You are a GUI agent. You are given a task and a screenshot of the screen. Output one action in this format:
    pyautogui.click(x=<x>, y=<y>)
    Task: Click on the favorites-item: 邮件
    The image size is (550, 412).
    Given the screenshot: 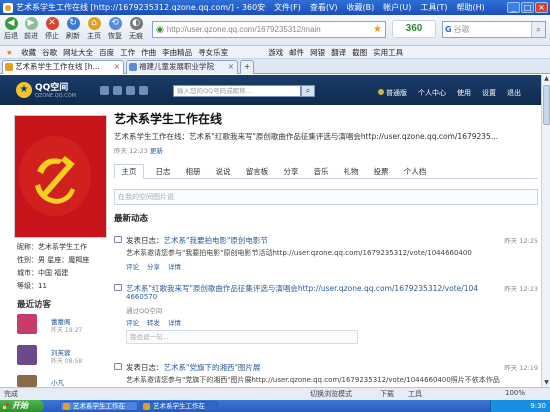 What is the action you would take?
    pyautogui.click(x=296, y=52)
    